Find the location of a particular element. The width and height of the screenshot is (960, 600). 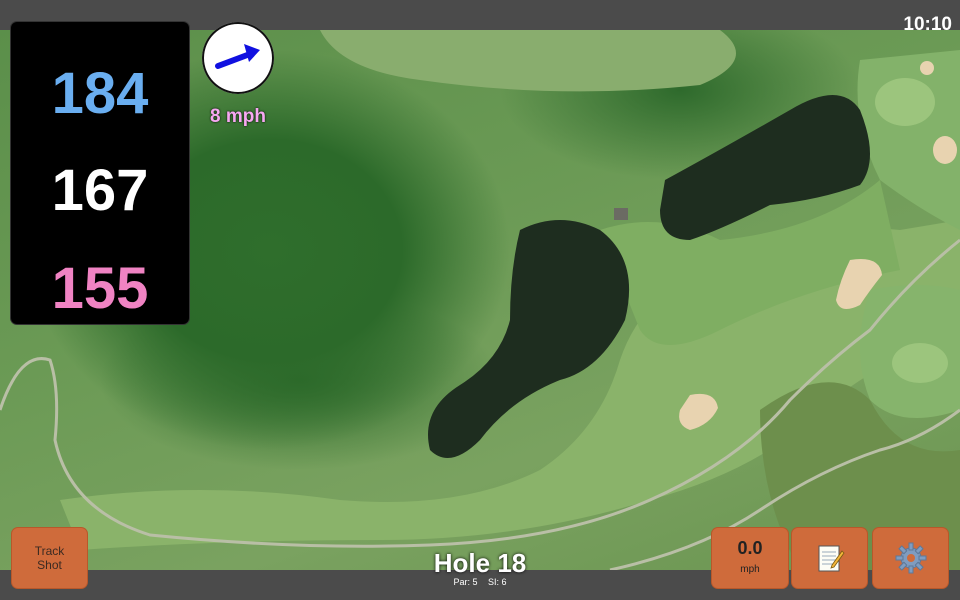

clock-time: 10:10 is located at coordinates (927, 24).